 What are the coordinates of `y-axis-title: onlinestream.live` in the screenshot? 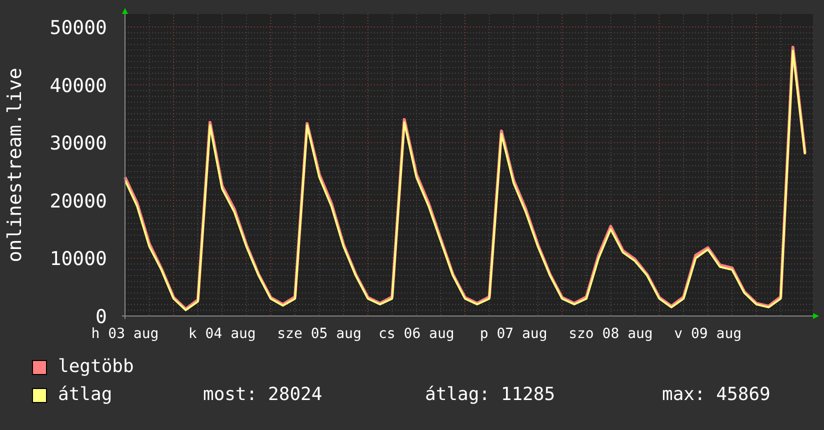 It's located at (15, 165).